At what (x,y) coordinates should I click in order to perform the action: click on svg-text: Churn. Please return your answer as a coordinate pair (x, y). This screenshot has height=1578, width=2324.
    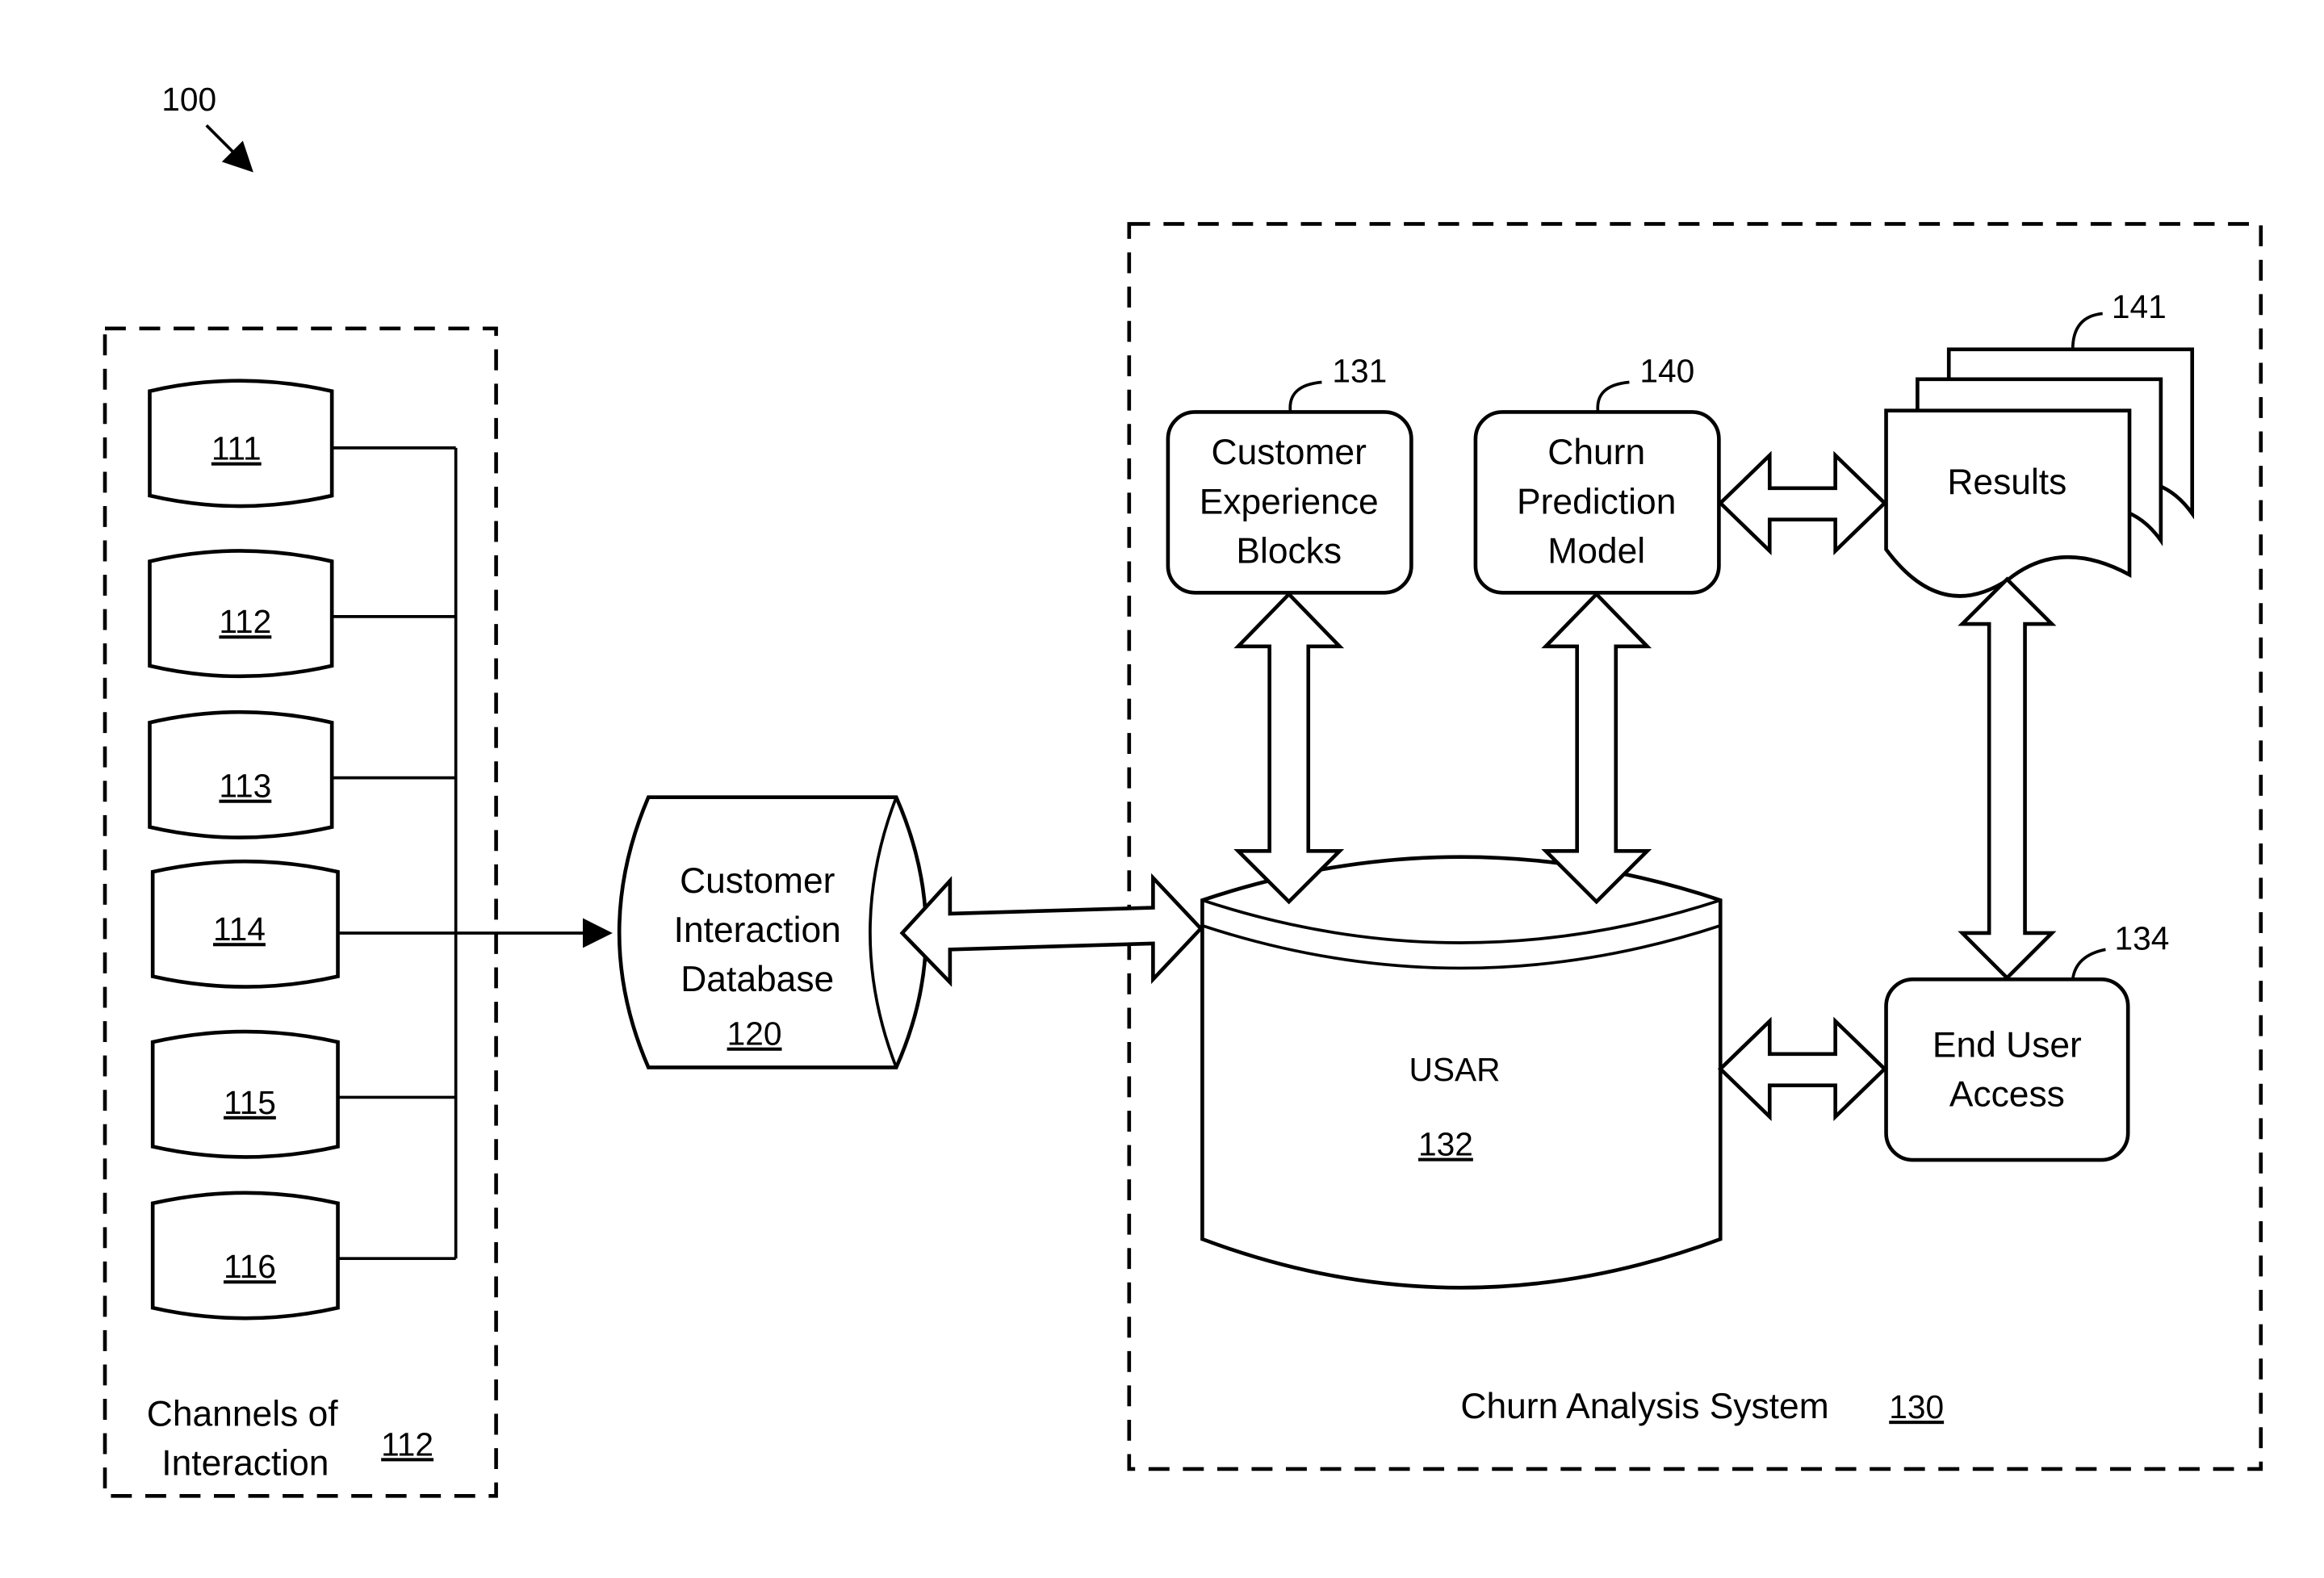
    Looking at the image, I should click on (1596, 452).